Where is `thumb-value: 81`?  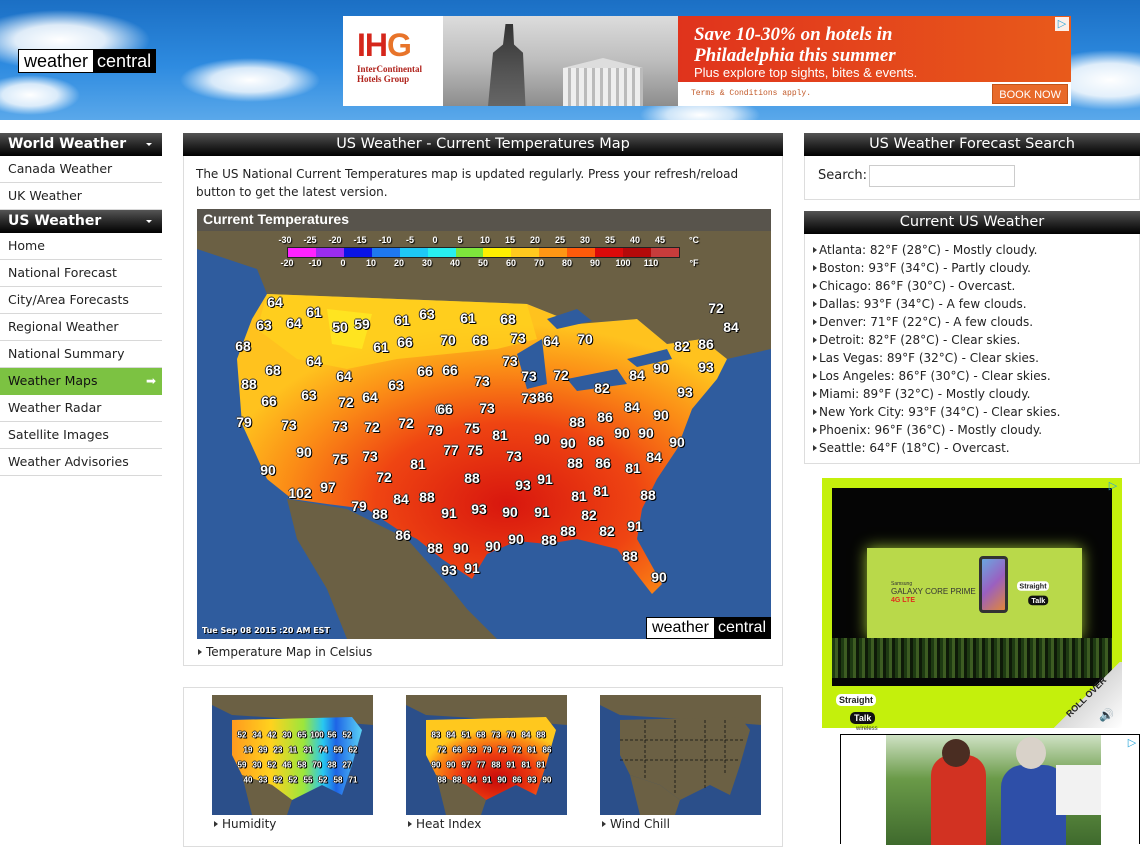
thumb-value: 81 is located at coordinates (532, 750).